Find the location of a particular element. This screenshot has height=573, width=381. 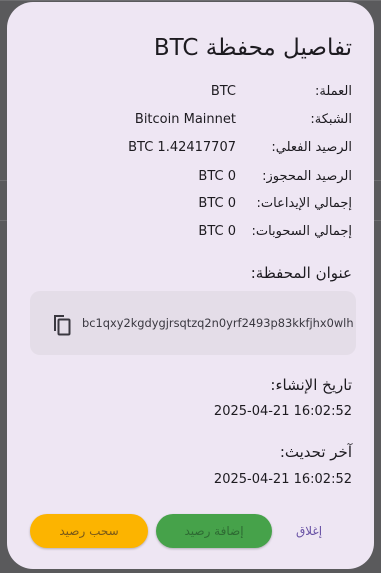

info-label: العملة: is located at coordinates (333, 91).